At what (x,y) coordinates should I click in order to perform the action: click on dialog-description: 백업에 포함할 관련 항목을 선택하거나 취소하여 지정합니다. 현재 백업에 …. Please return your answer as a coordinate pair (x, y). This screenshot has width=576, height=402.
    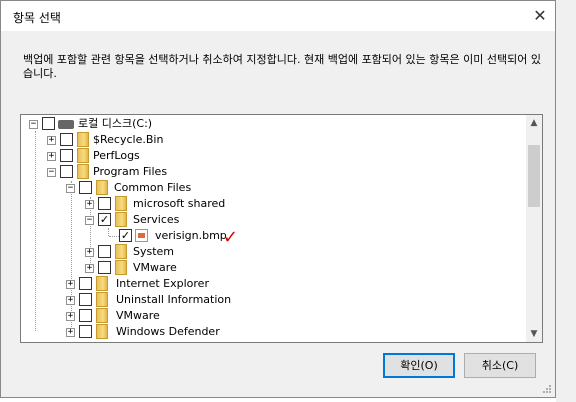
    Looking at the image, I should click on (282, 66).